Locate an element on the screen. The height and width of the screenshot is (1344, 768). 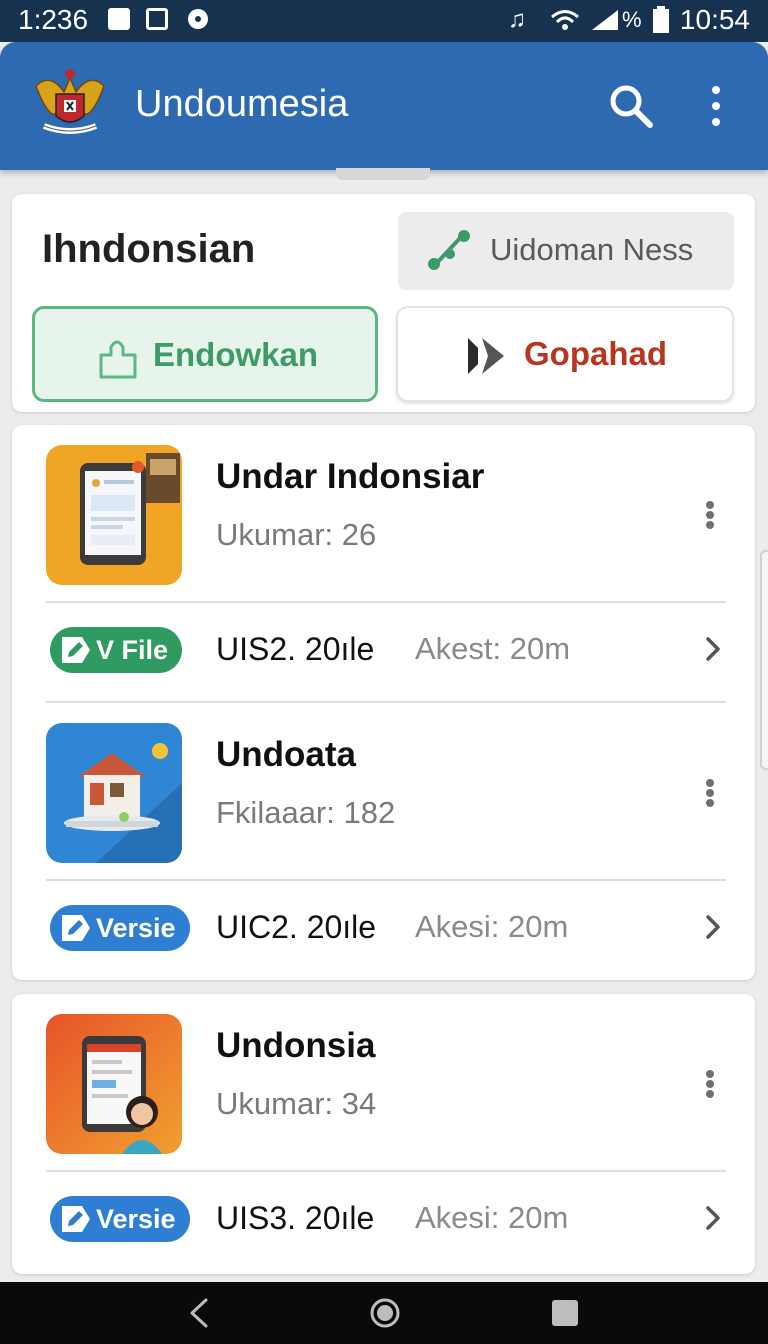
wifi-icon is located at coordinates (565, 20).